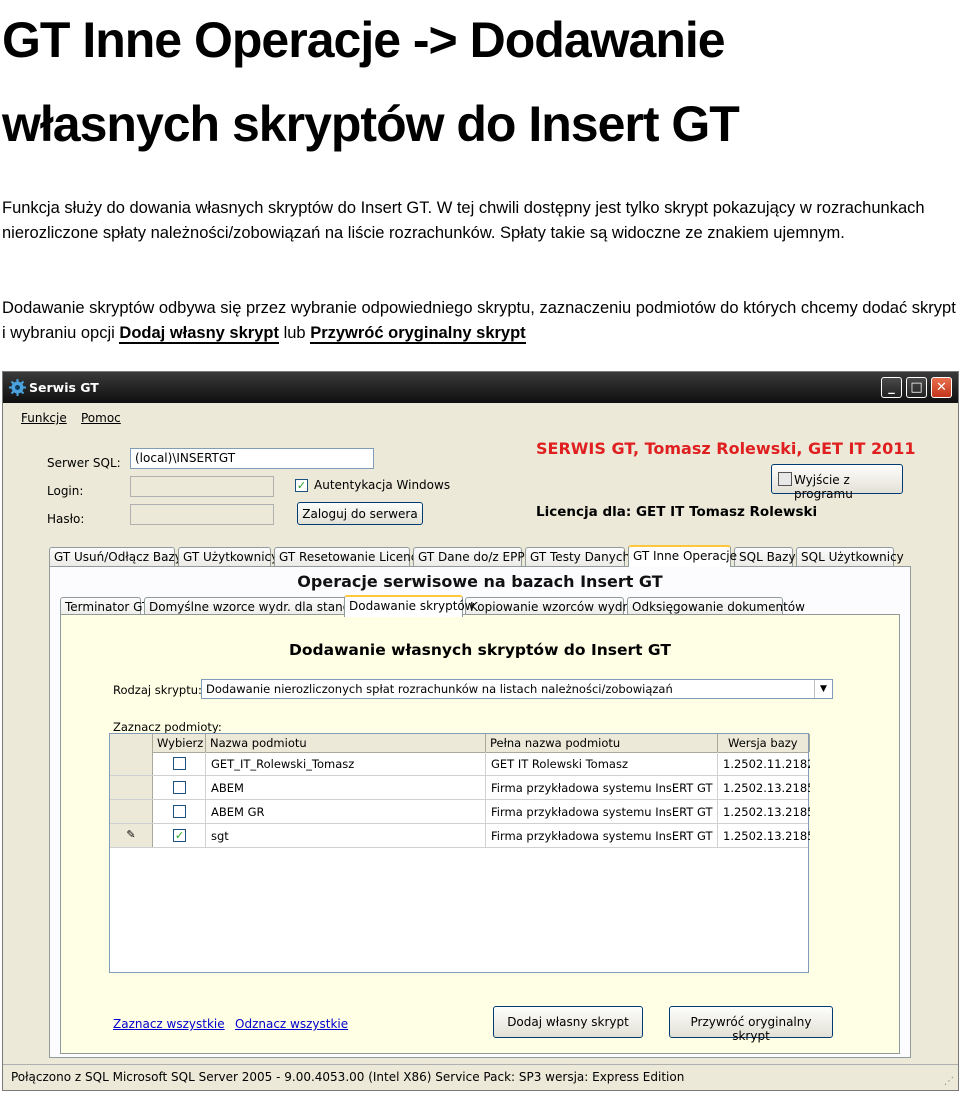 This screenshot has width=960, height=1093. What do you see at coordinates (17, 387) in the screenshot?
I see `app-gear-icon` at bounding box center [17, 387].